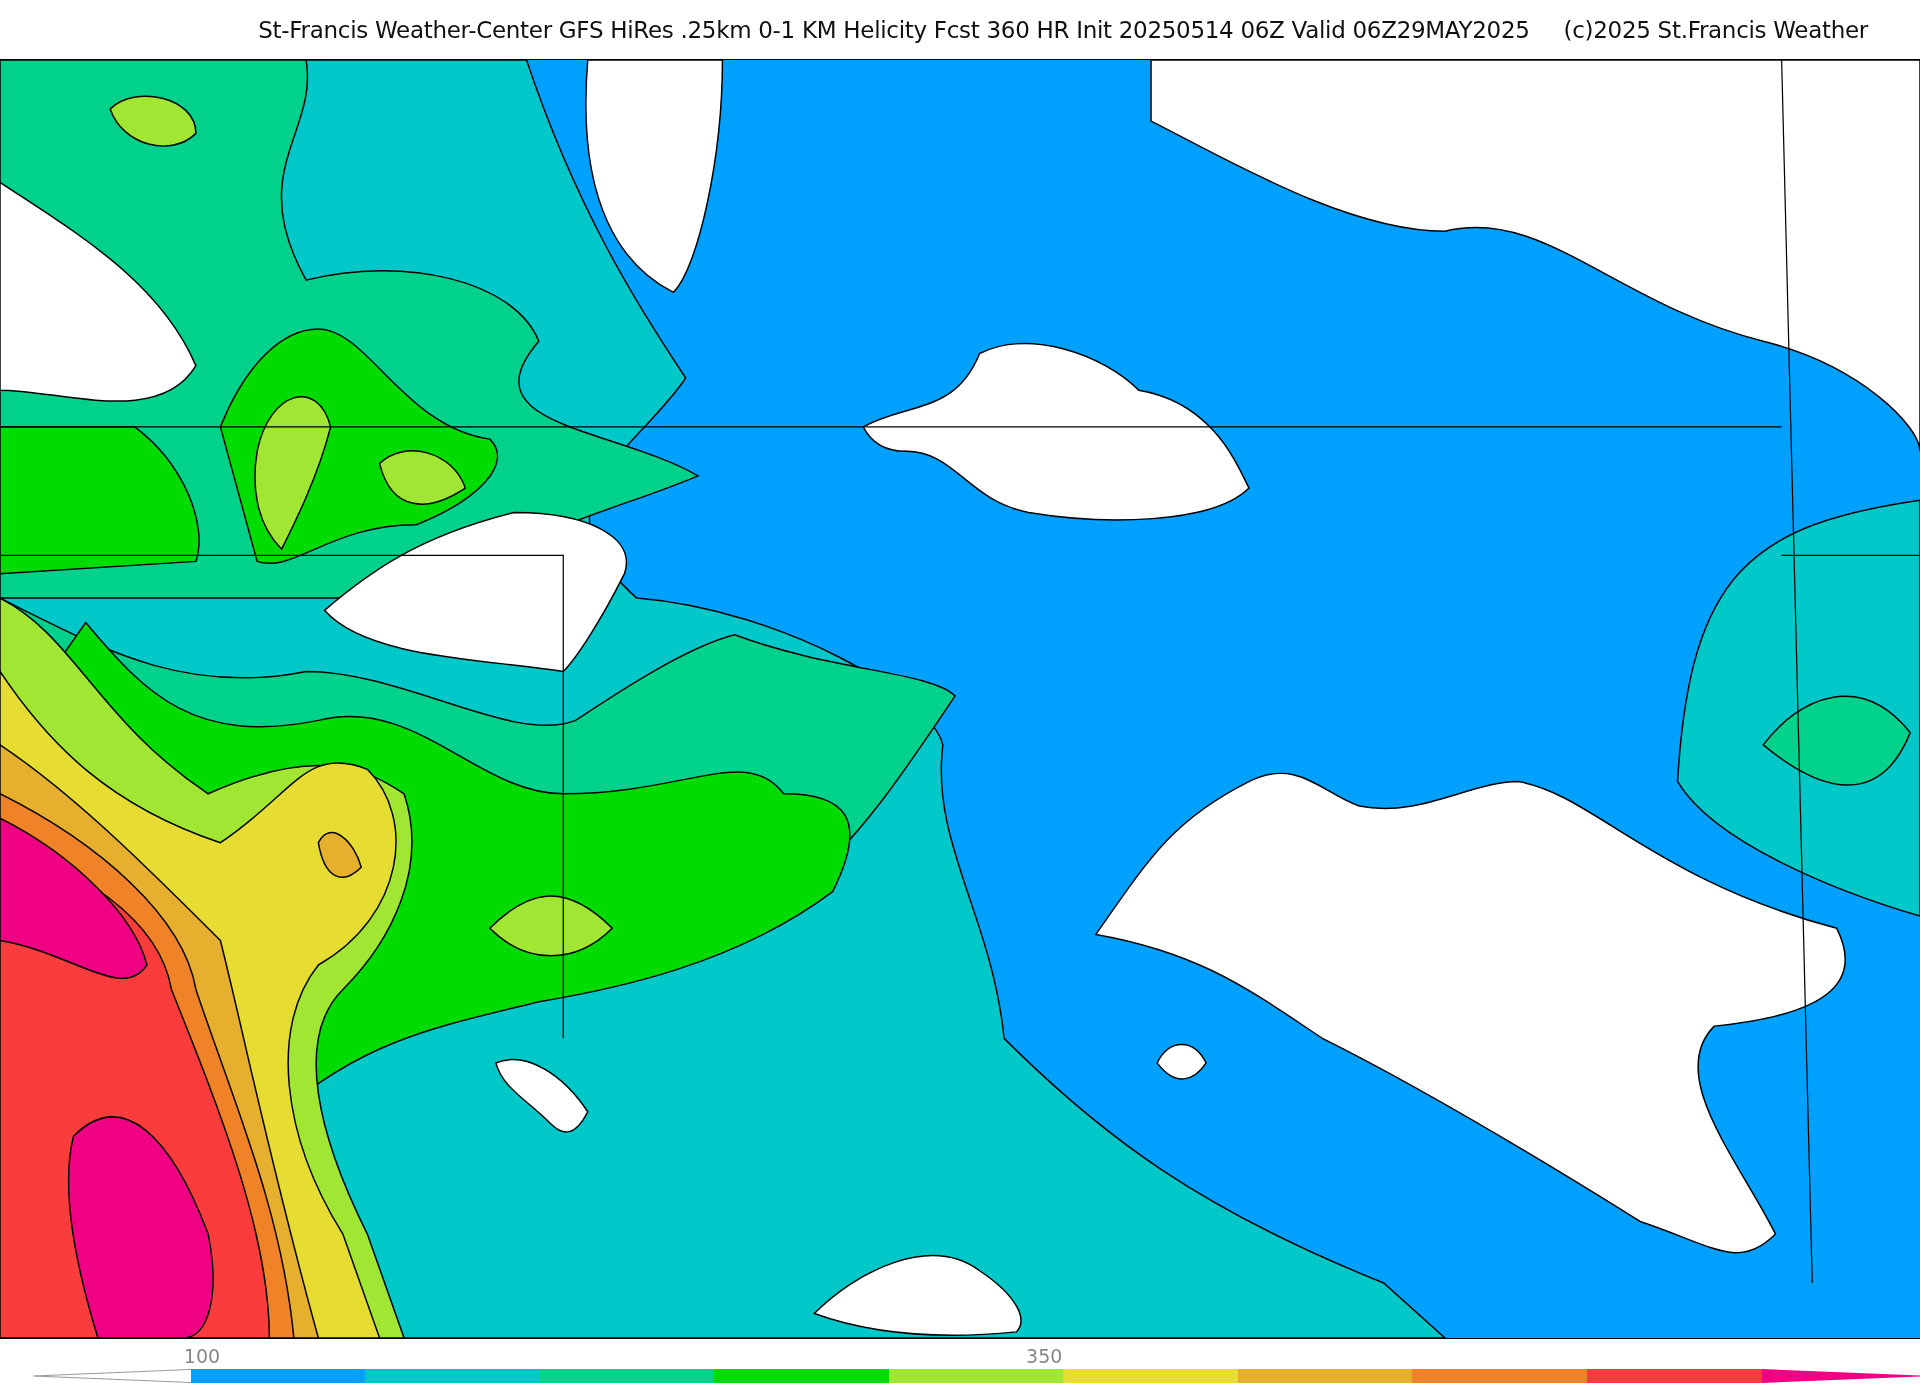  What do you see at coordinates (202, 1356) in the screenshot?
I see `scale-label: 100` at bounding box center [202, 1356].